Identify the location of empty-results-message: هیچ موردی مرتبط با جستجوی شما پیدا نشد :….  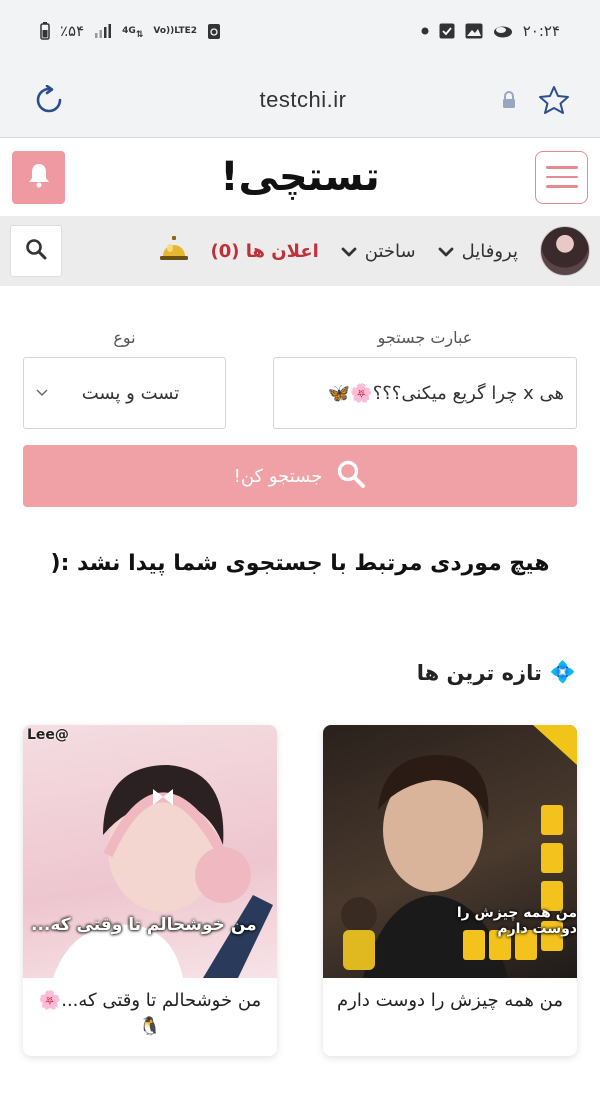
(300, 563).